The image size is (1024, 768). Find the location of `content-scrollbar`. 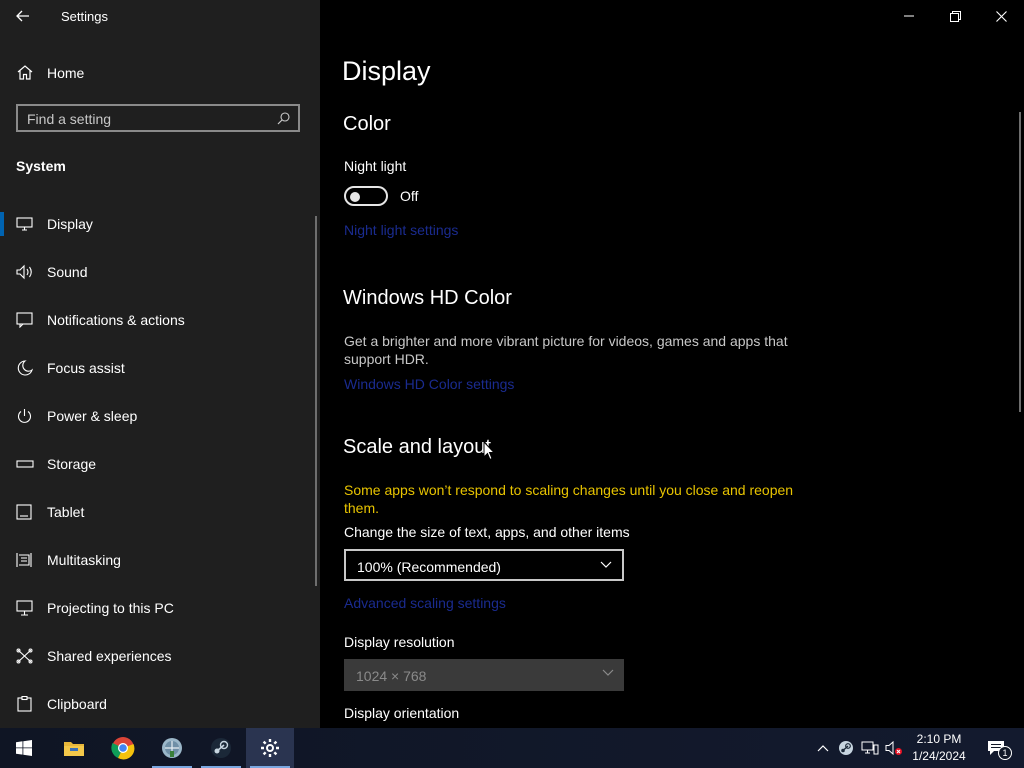

content-scrollbar is located at coordinates (1020, 262).